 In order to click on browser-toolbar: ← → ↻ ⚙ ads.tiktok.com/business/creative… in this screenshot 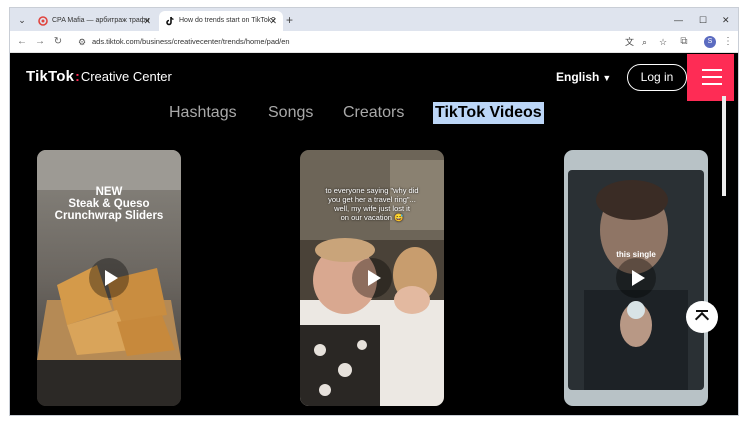, I will do `click(374, 42)`.